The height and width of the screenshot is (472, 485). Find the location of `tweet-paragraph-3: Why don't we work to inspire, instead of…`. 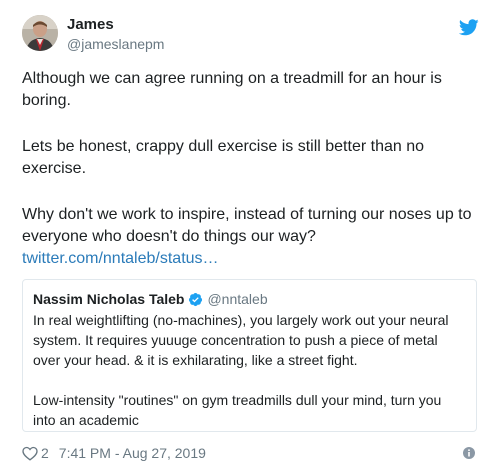

tweet-paragraph-3: Why don't we work to inspire, instead of… is located at coordinates (249, 237).